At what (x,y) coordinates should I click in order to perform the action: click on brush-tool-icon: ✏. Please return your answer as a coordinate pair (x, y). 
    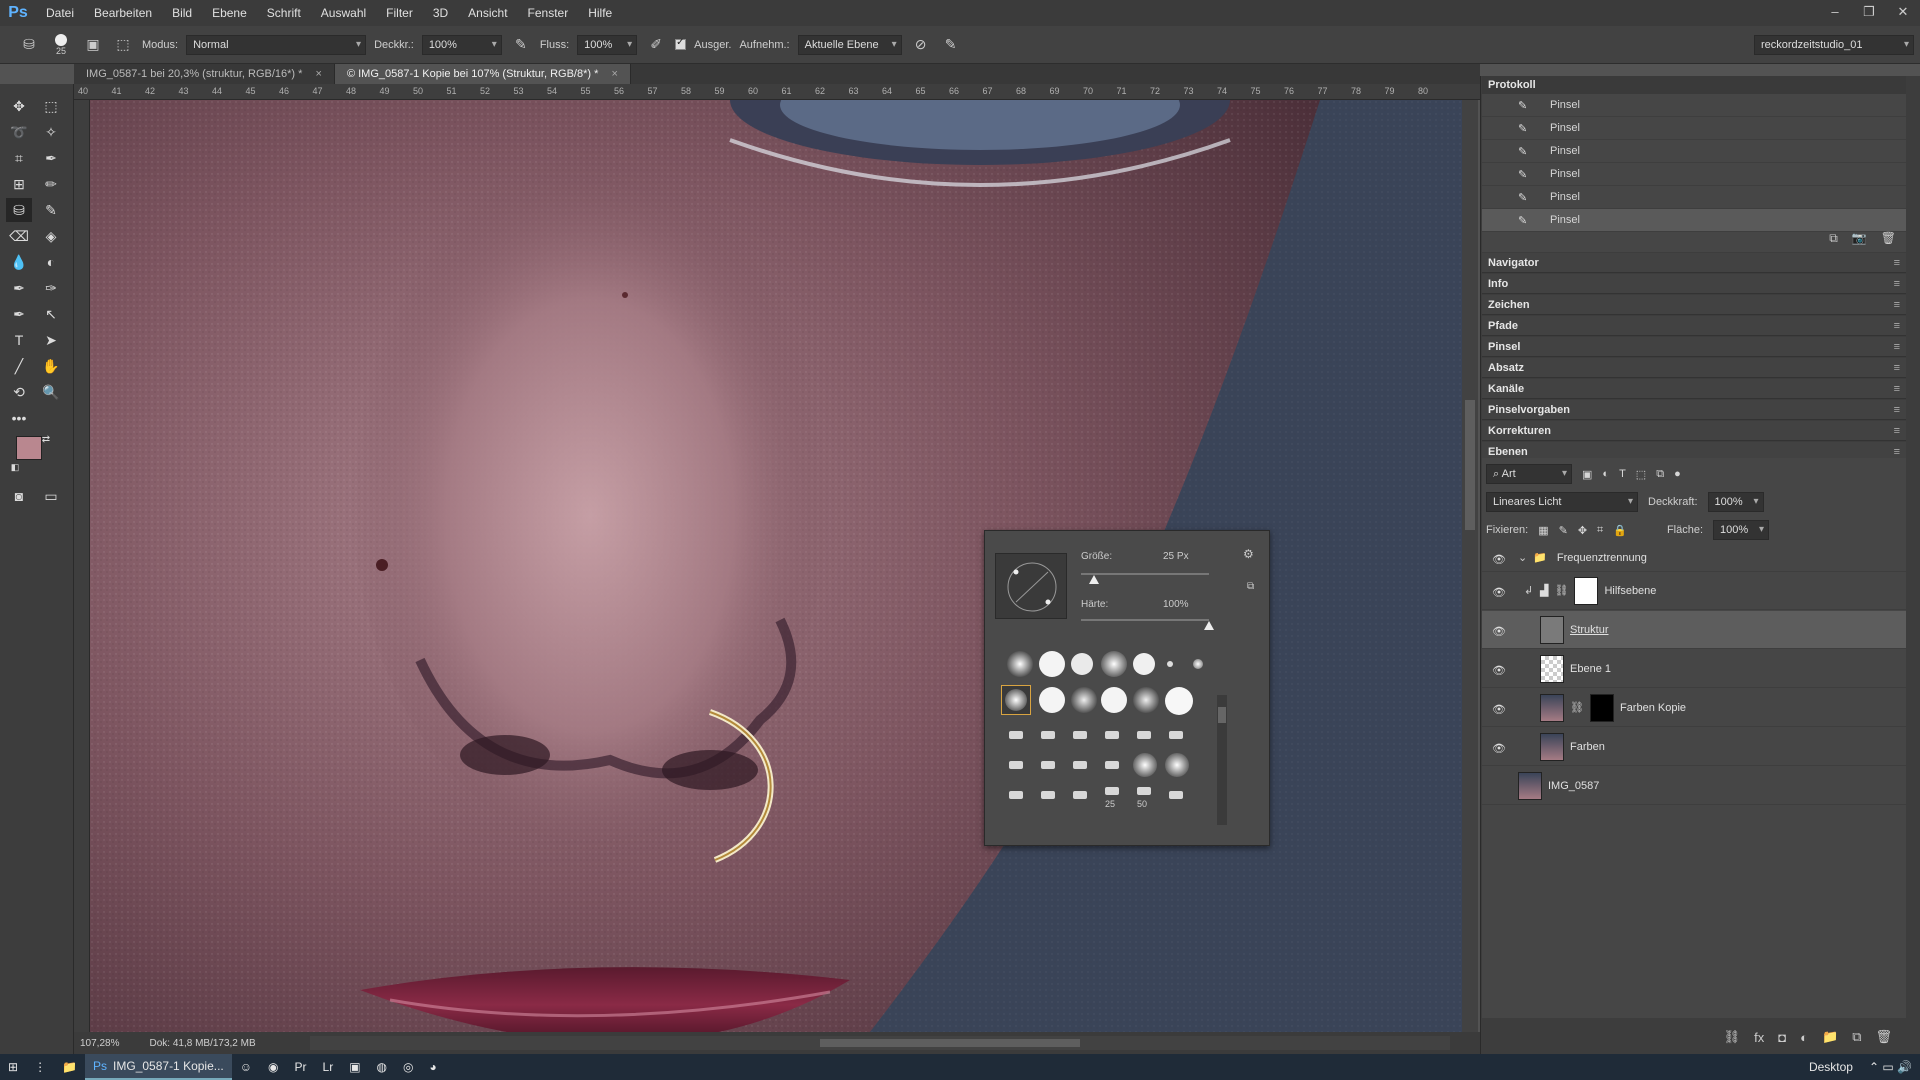
    Looking at the image, I should click on (51, 184).